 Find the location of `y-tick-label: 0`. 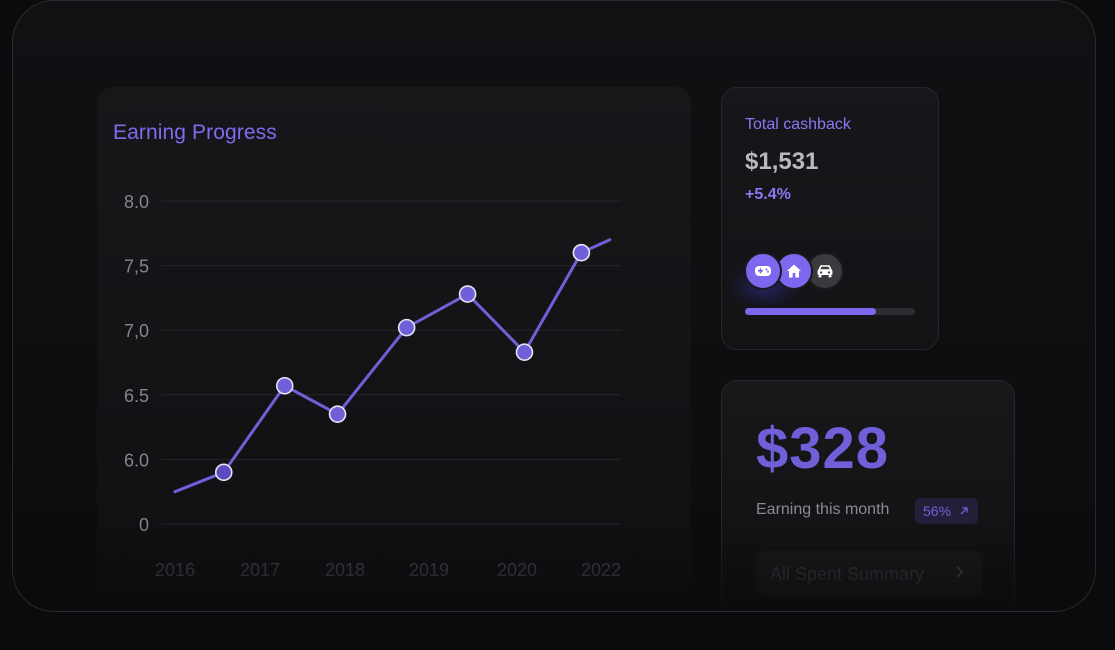

y-tick-label: 0 is located at coordinates (144, 525).